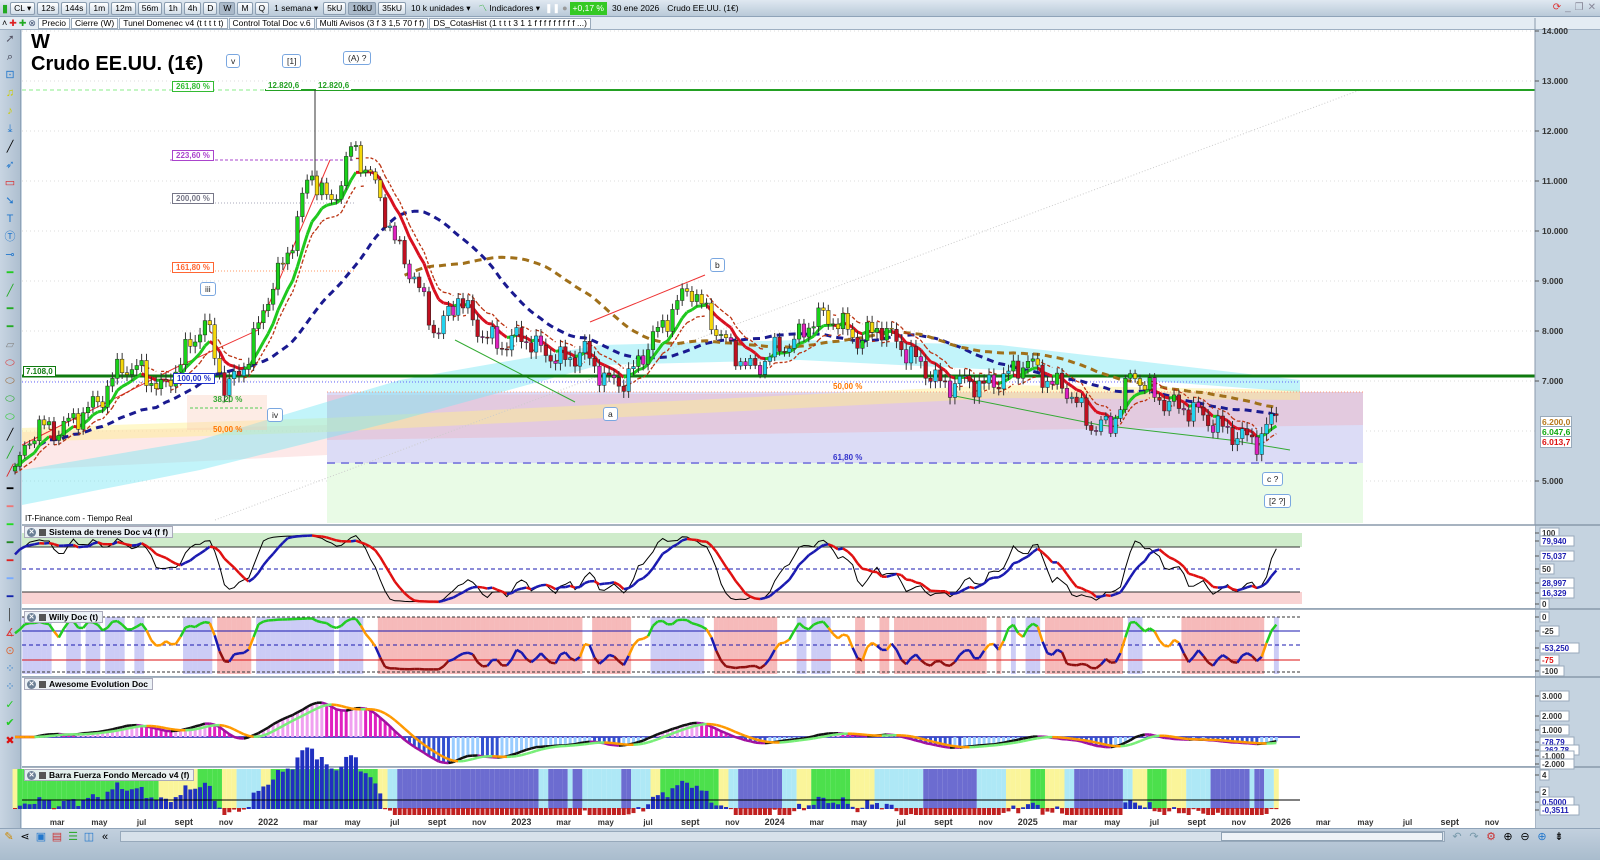  I want to click on wave-label: iii, so click(208, 289).